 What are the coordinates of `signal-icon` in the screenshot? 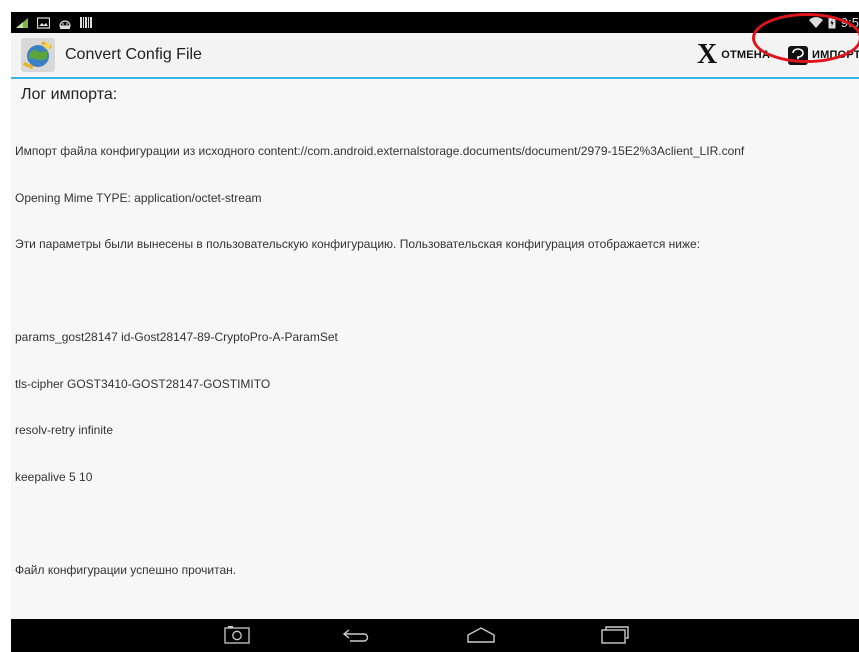 It's located at (22, 22).